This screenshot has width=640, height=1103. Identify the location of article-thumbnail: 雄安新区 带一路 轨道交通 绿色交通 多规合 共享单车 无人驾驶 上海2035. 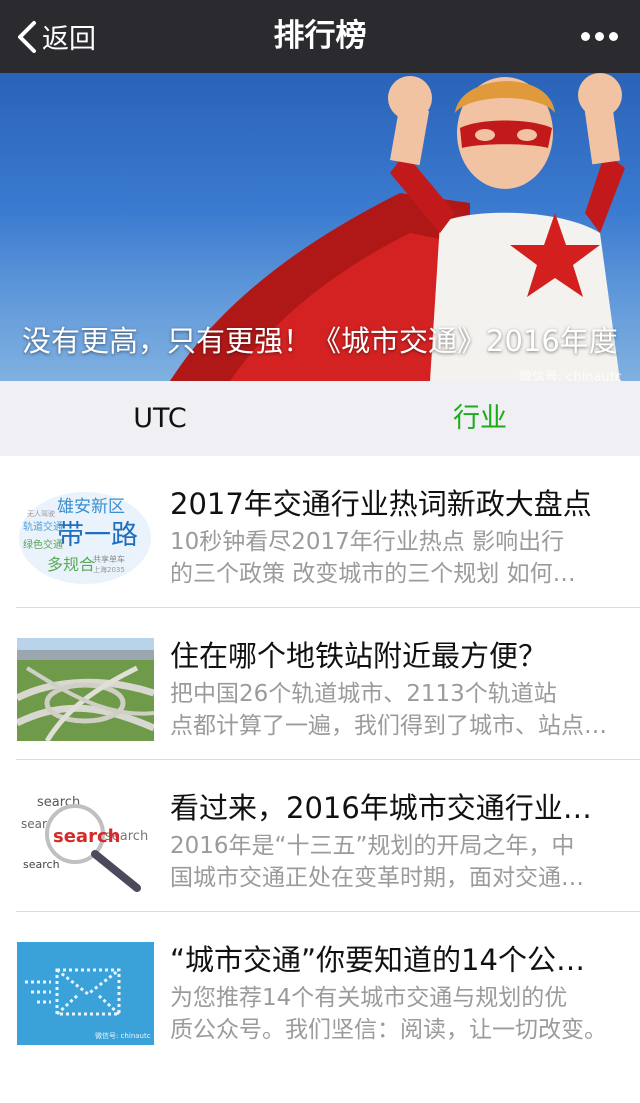
(85, 537).